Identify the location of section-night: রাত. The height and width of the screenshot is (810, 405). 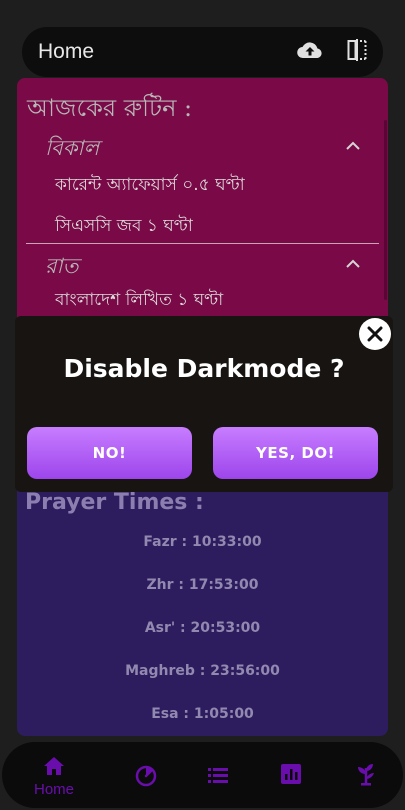
(61, 267).